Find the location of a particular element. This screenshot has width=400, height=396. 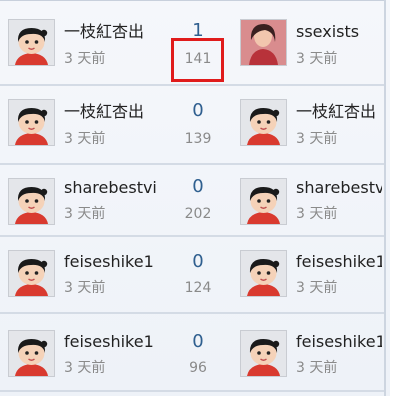

view-count: 96 is located at coordinates (198, 368).